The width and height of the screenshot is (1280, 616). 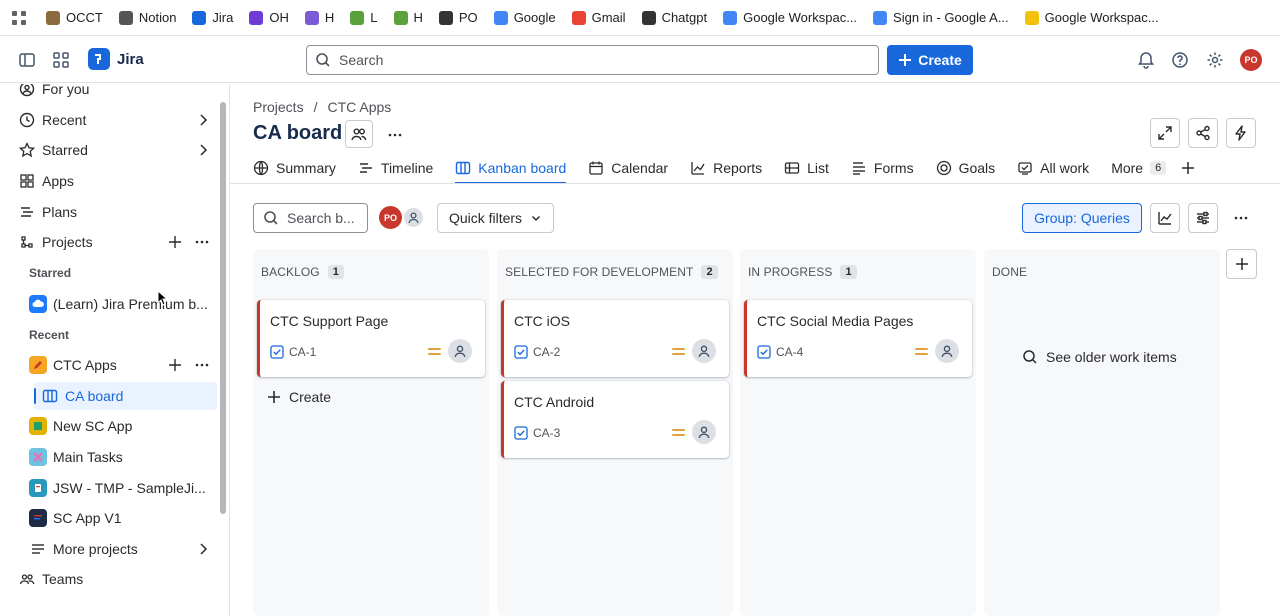 What do you see at coordinates (390, 217) in the screenshot?
I see `filter-avatar-po: PO` at bounding box center [390, 217].